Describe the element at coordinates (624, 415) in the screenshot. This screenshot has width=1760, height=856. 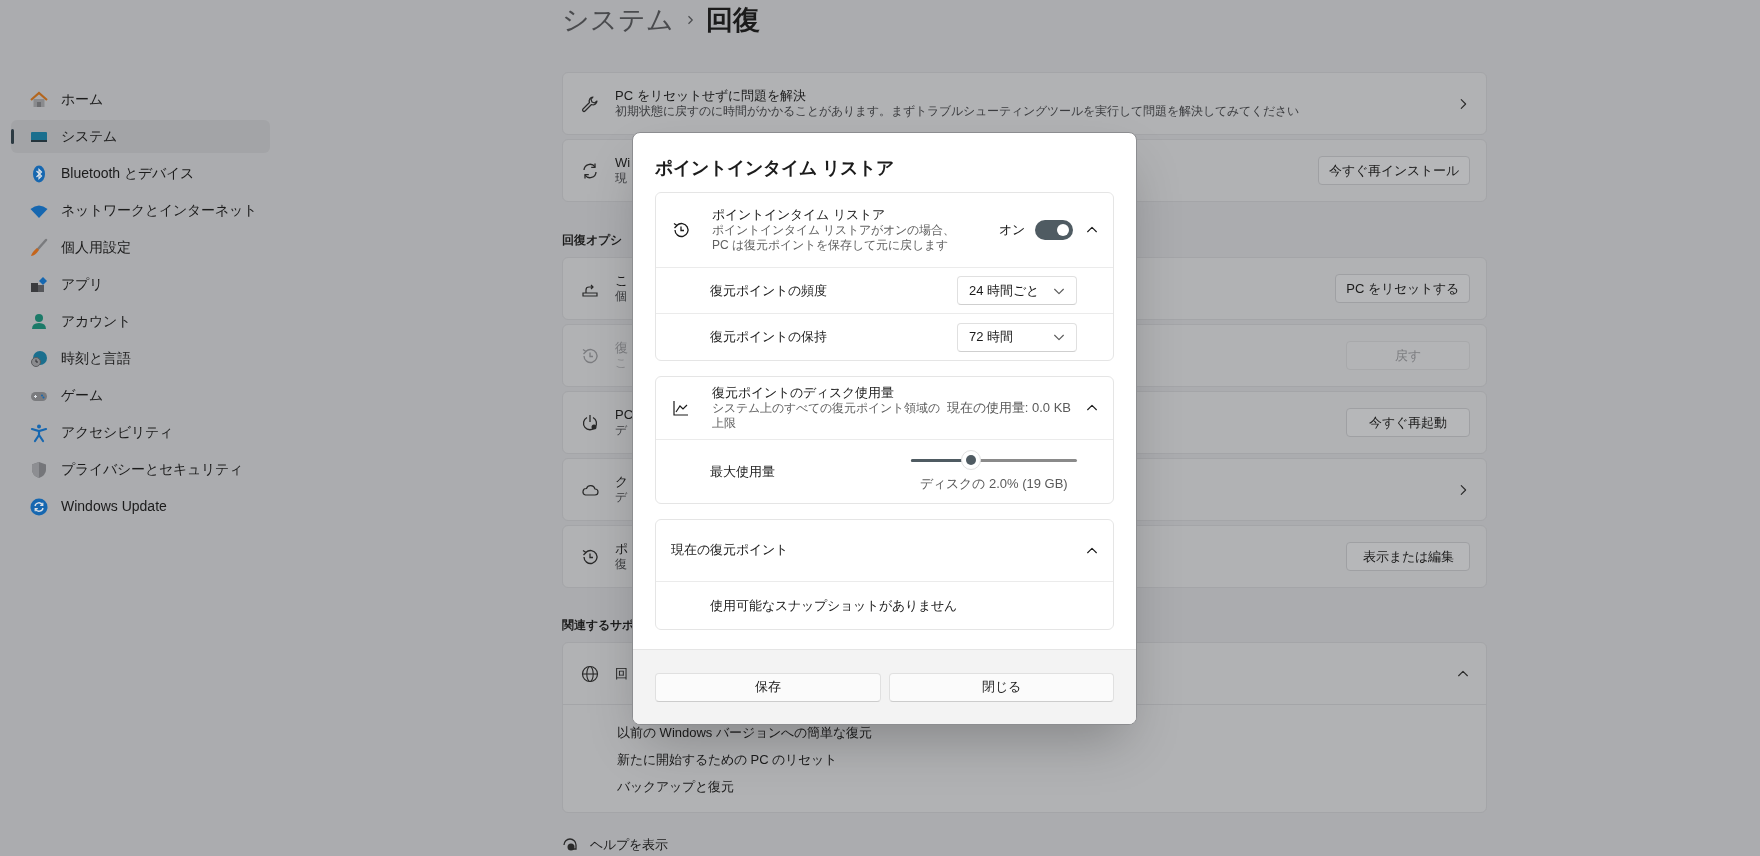
I see `card-title: PC` at that location.